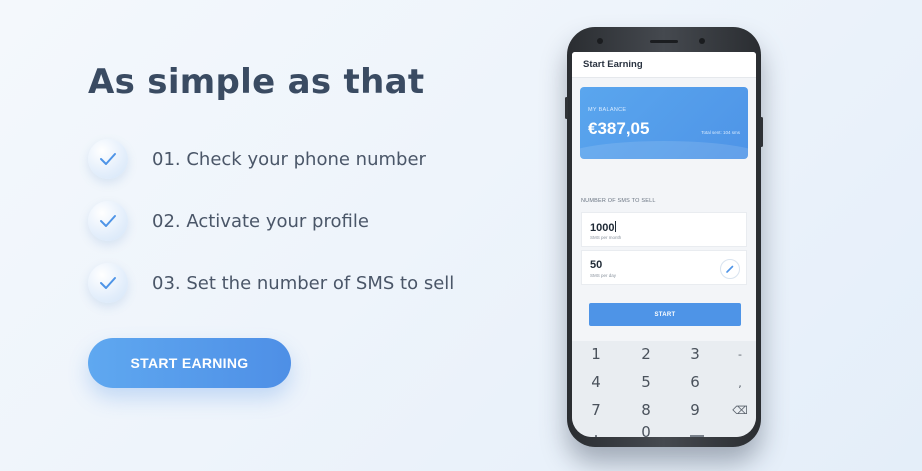 The image size is (922, 471). I want to click on camera-icon, so click(600, 41).